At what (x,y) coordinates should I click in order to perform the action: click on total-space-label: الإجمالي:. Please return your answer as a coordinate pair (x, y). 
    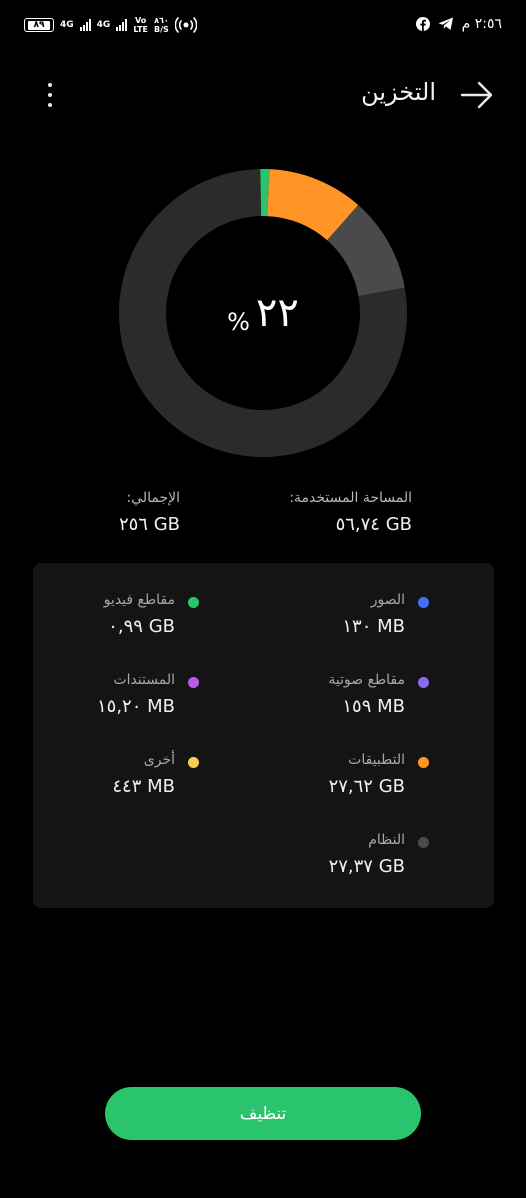
    Looking at the image, I should click on (153, 498).